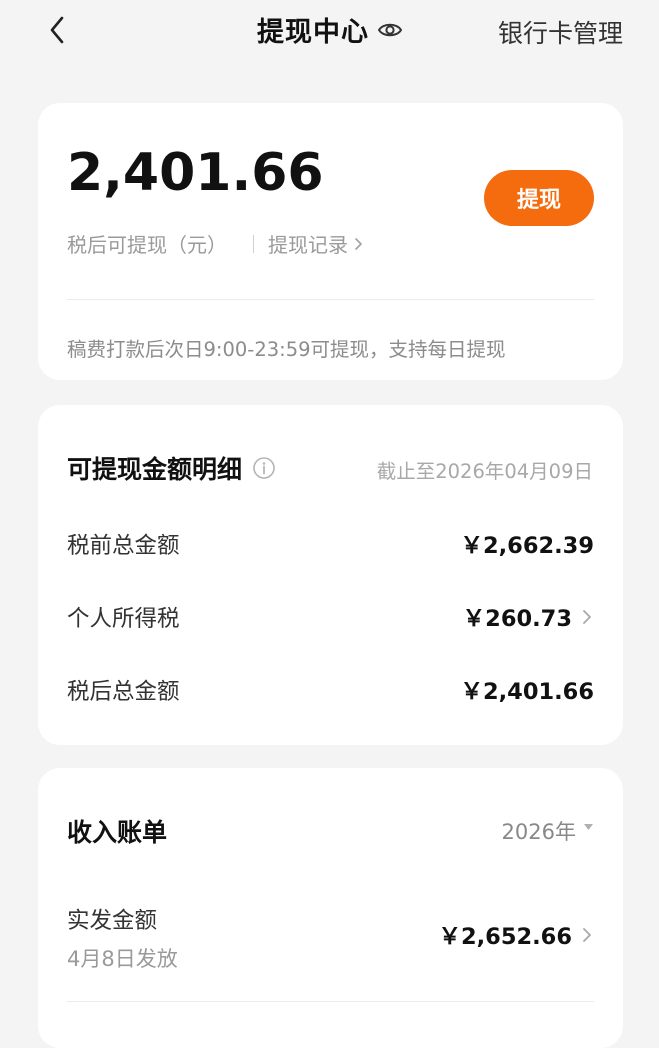 The width and height of the screenshot is (659, 1048). What do you see at coordinates (112, 921) in the screenshot?
I see `income-item-label: 实发金额` at bounding box center [112, 921].